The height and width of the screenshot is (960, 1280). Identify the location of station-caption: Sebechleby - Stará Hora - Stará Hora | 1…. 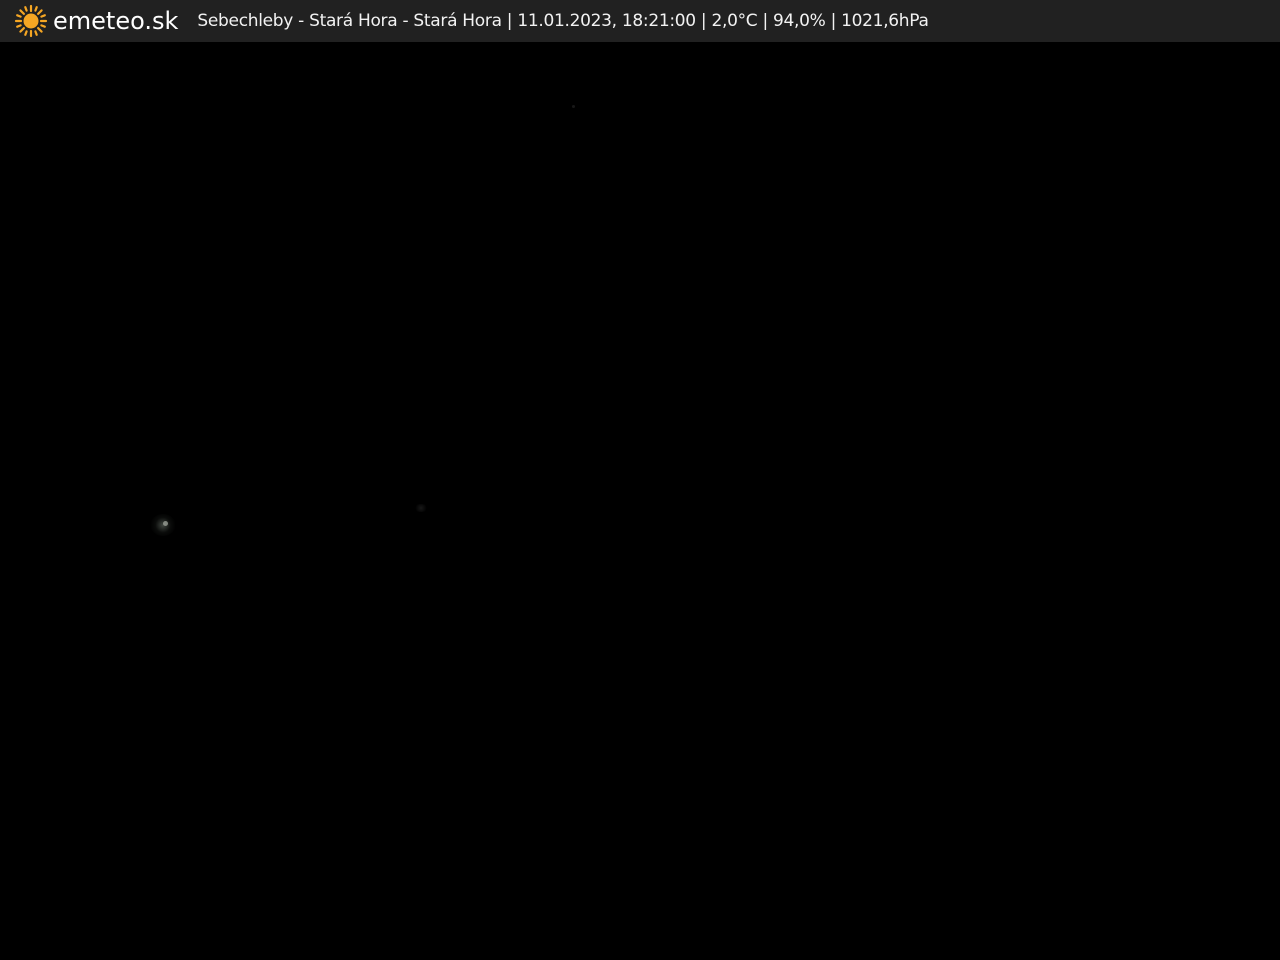
(563, 21).